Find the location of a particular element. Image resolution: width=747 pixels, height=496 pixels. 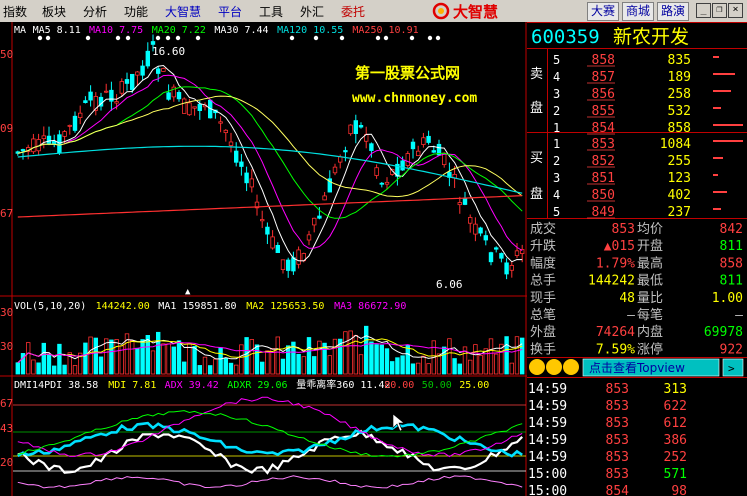

legend-item: 80.00 is located at coordinates (399, 385).